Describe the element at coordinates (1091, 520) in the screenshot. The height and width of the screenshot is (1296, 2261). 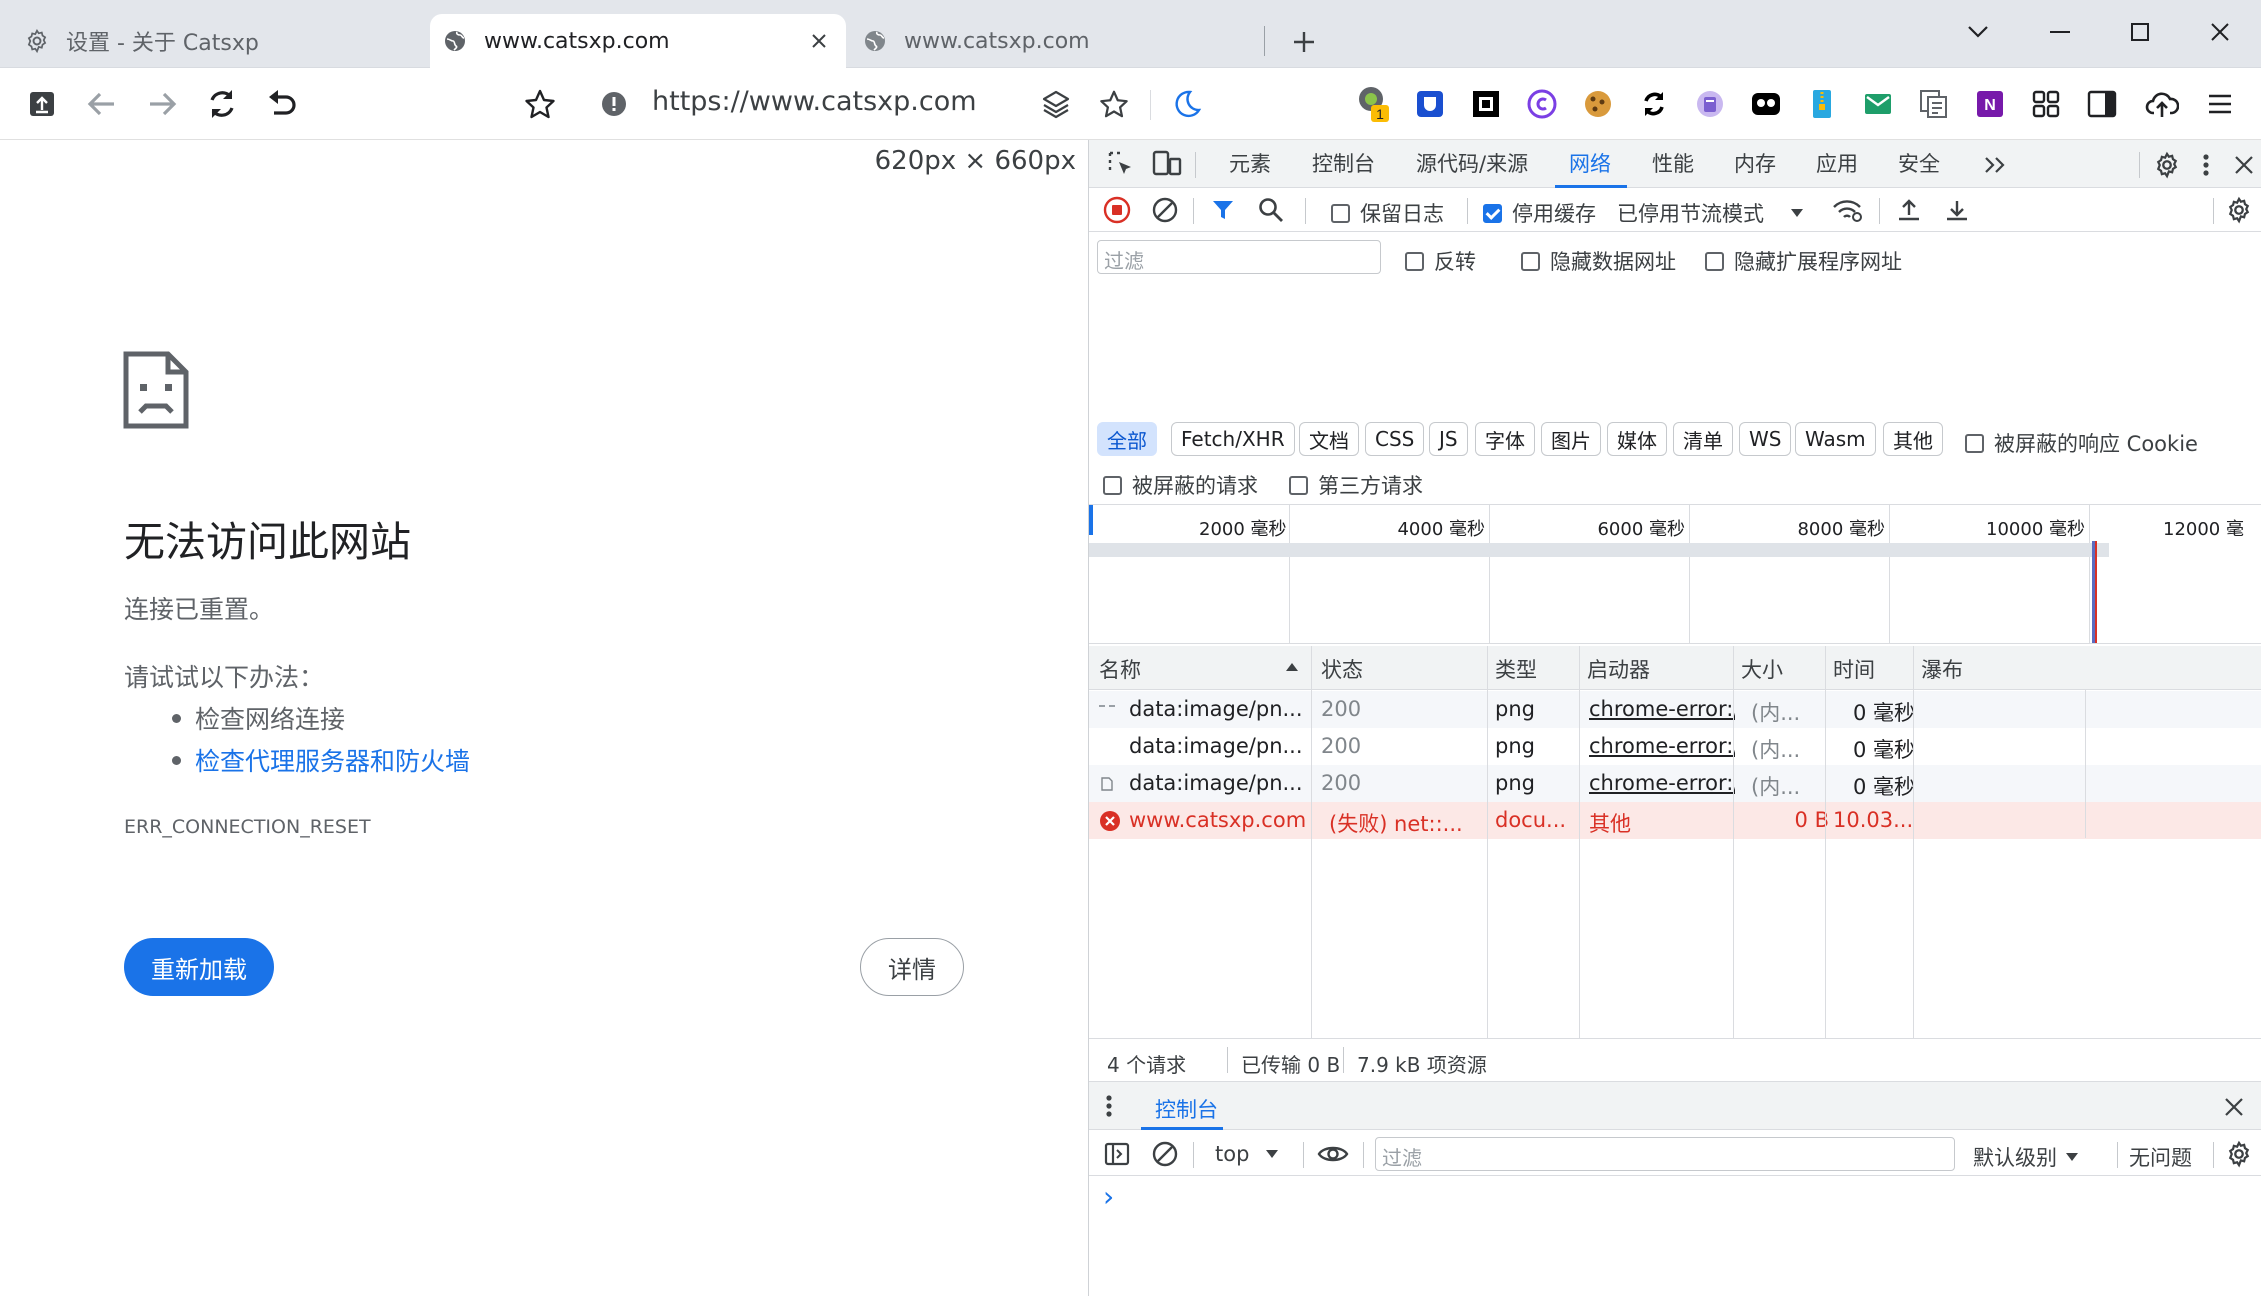
I see `timeline-range-handle` at that location.